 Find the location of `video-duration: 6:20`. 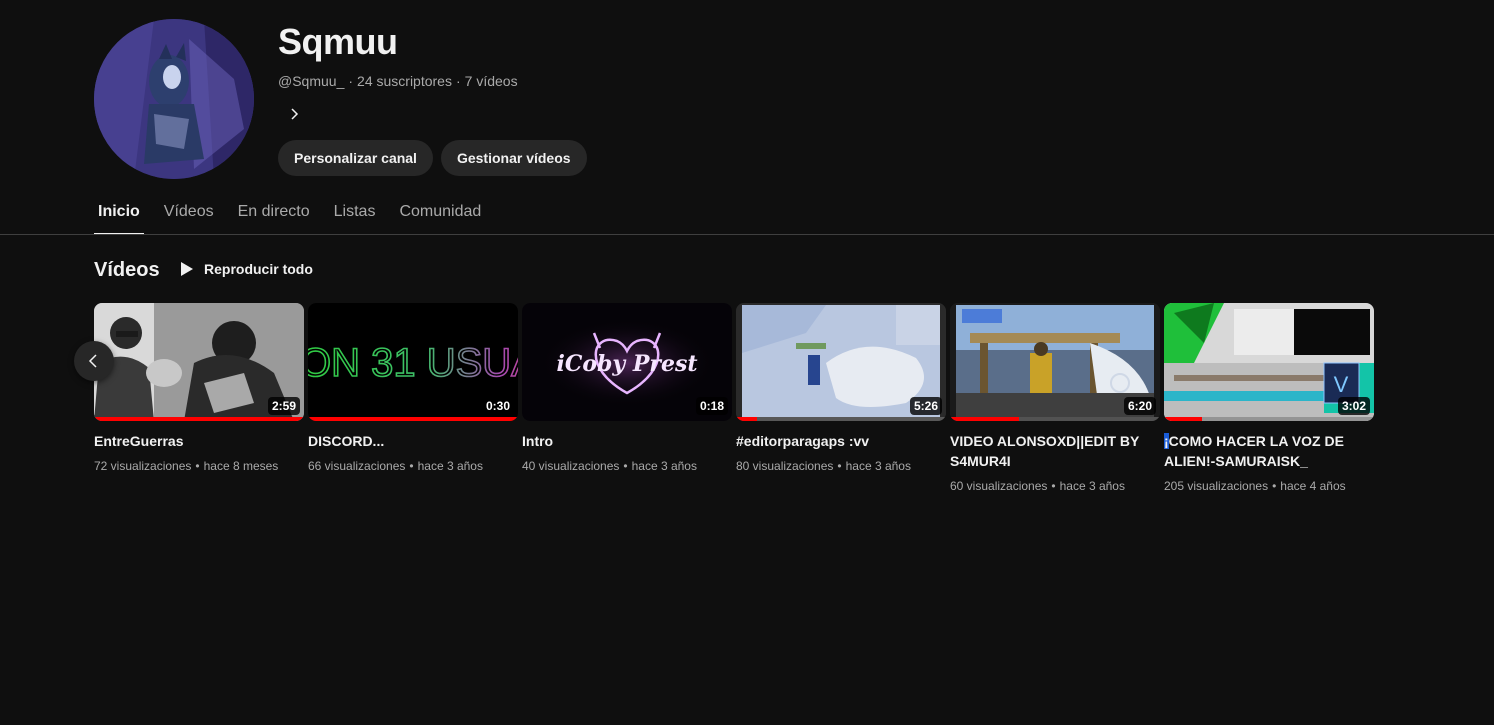

video-duration: 6:20 is located at coordinates (1139, 406).